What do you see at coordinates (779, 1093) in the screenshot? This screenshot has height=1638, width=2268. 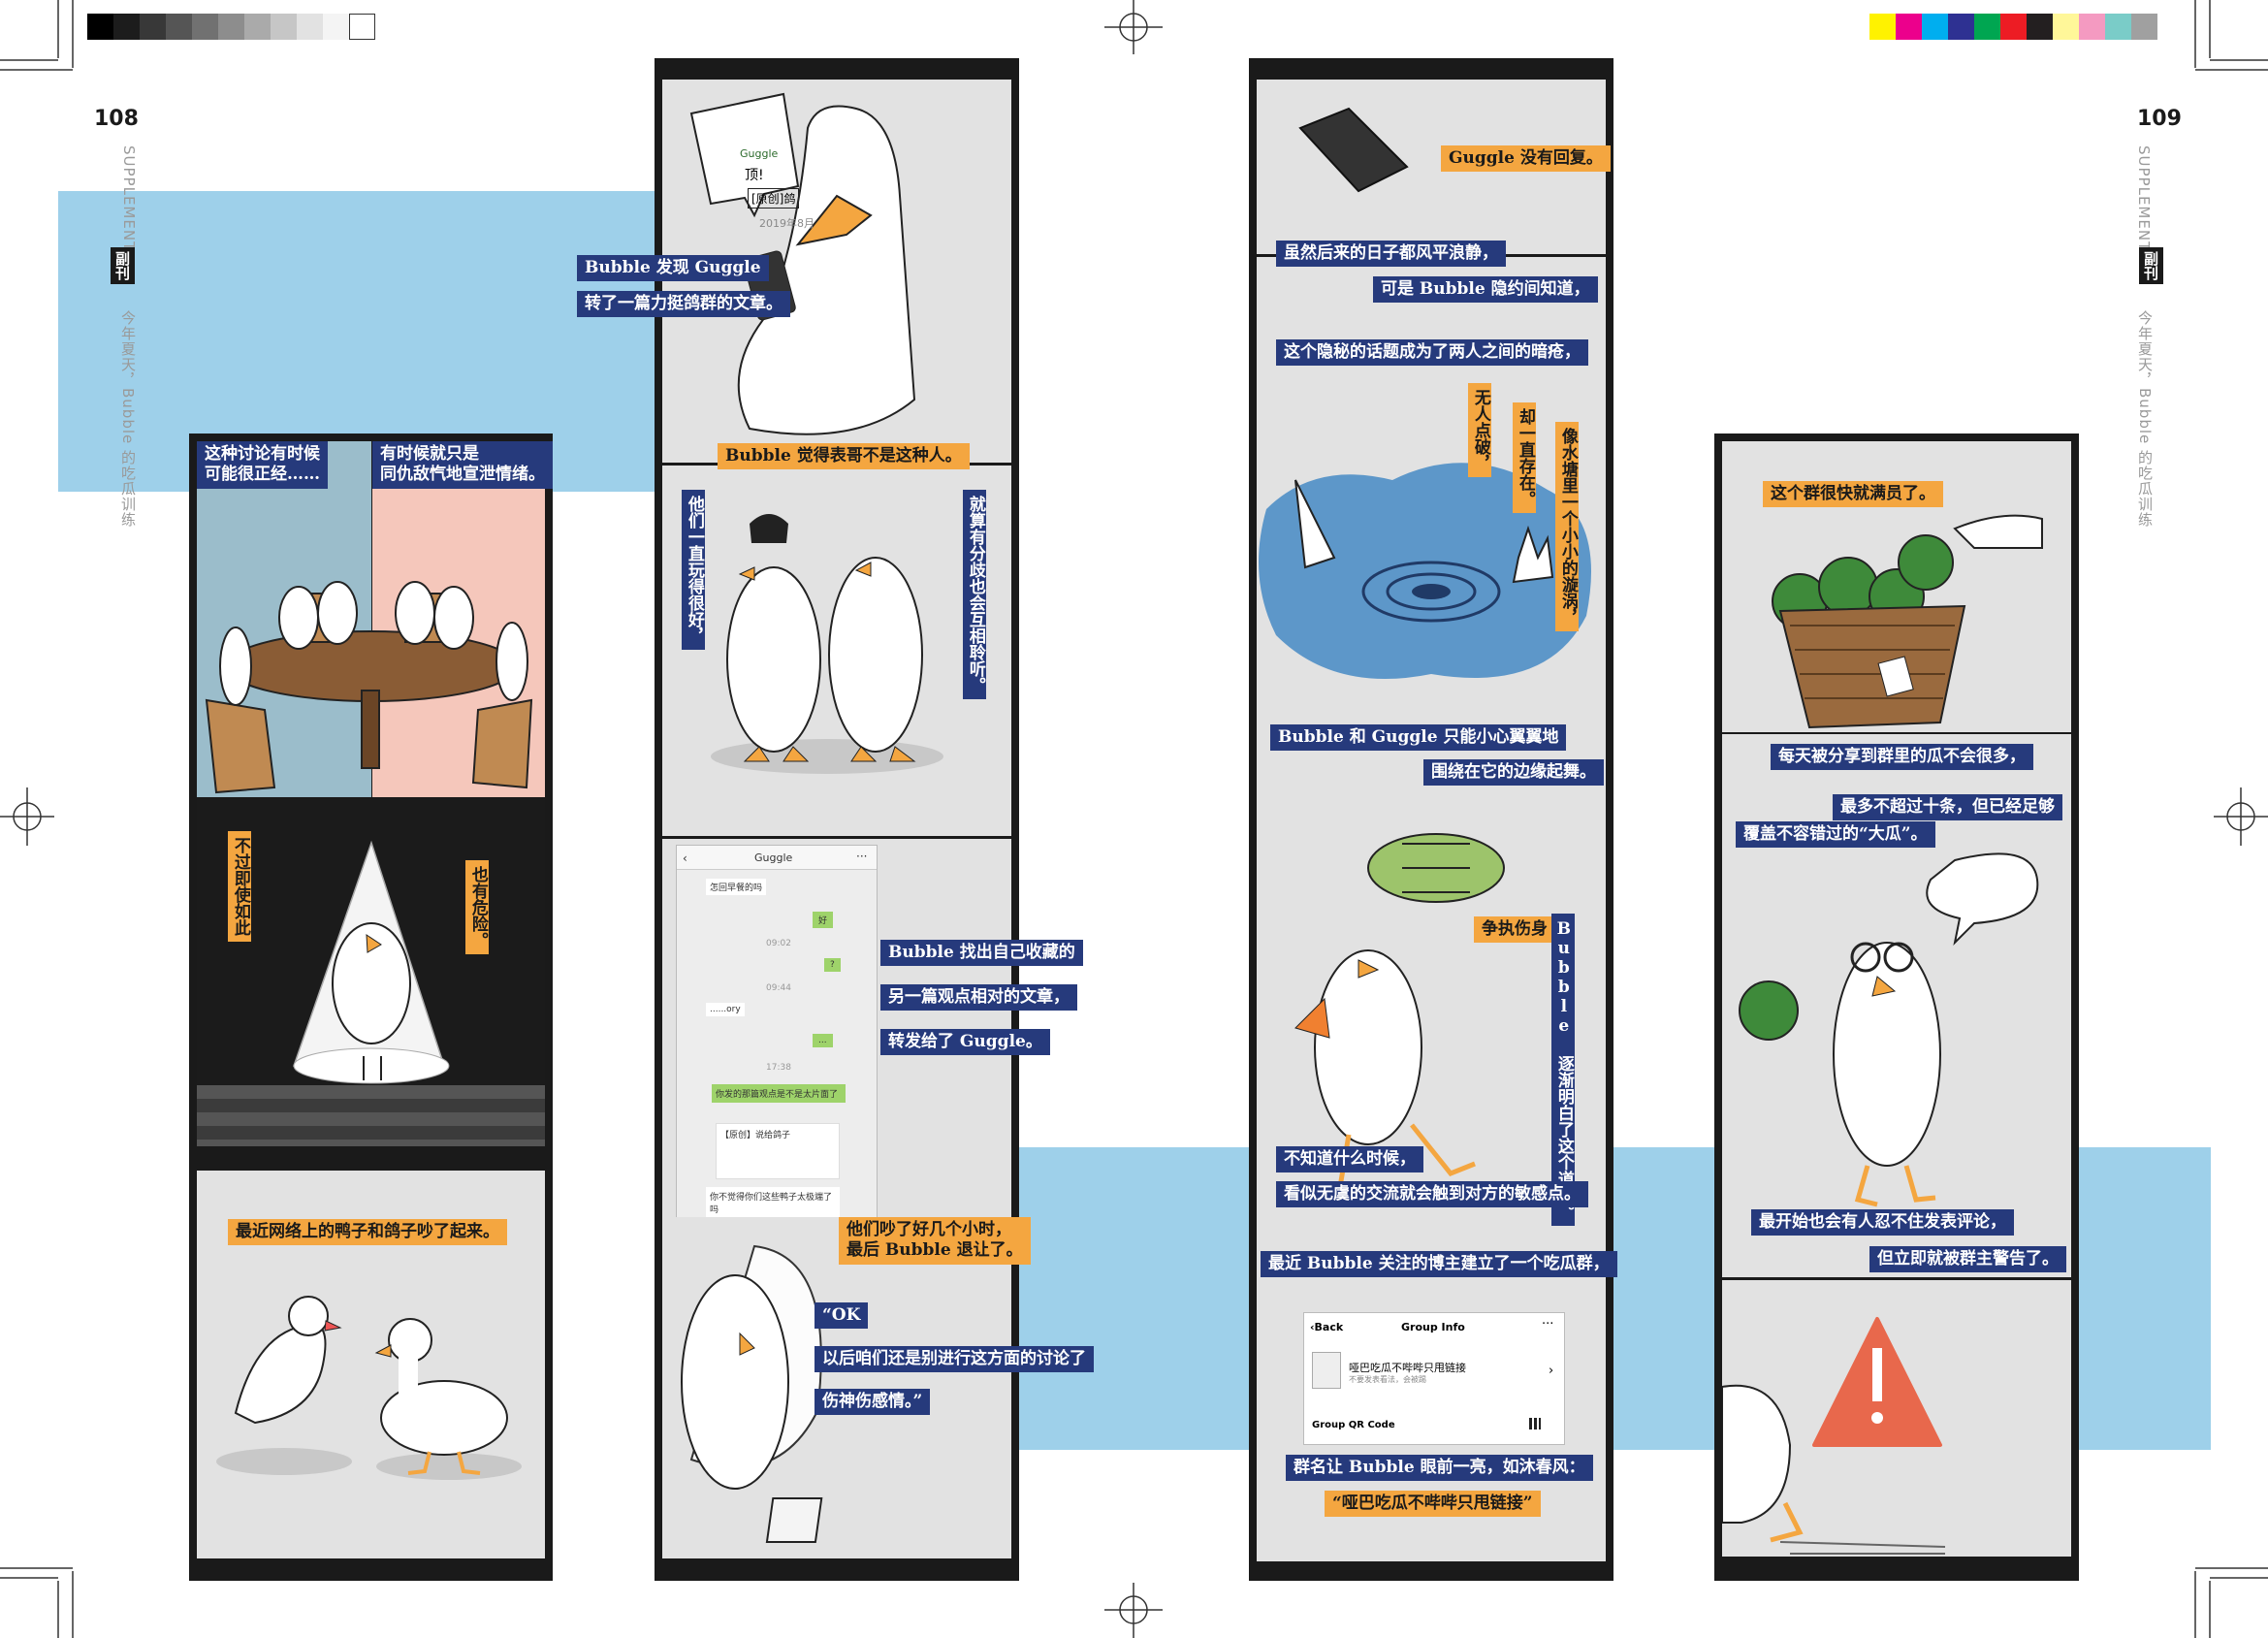 I see `chat-msg-6: 你发的那篇观点是不是太片面了` at bounding box center [779, 1093].